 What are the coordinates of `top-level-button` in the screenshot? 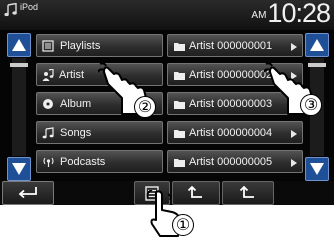 It's located at (248, 193).